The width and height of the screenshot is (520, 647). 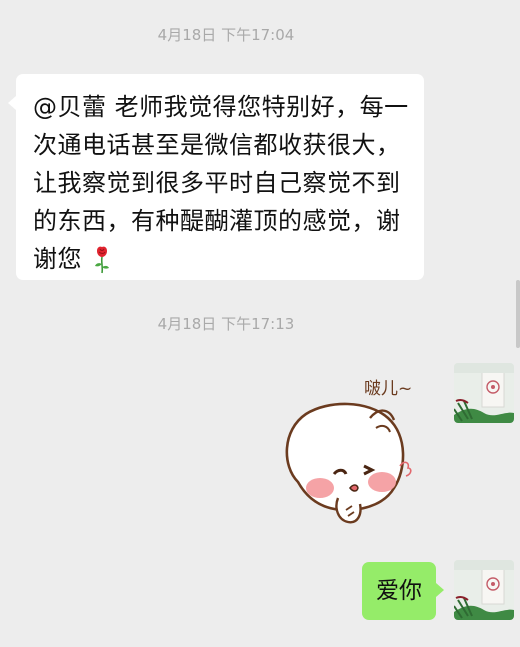 What do you see at coordinates (226, 35) in the screenshot?
I see `message-timestamp: 4月18日 下午17:04` at bounding box center [226, 35].